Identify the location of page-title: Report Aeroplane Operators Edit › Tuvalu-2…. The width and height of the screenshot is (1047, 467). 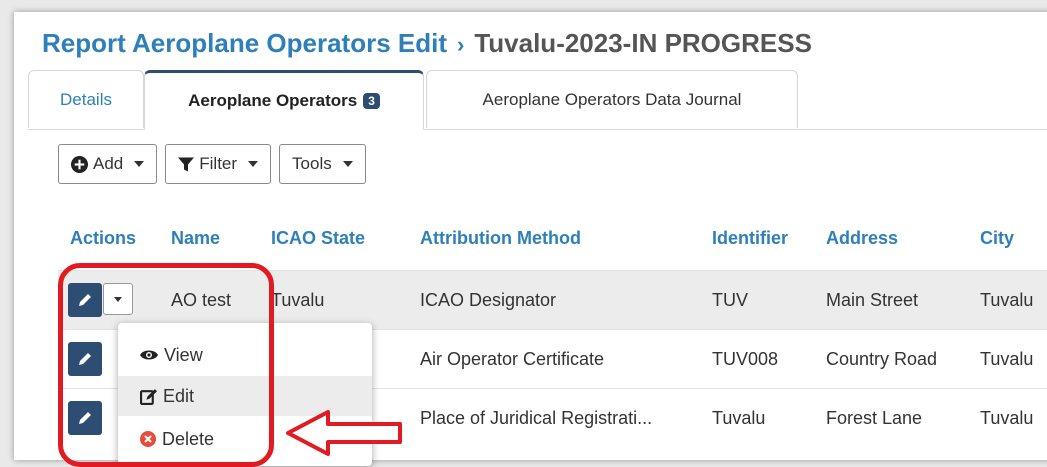
(427, 43).